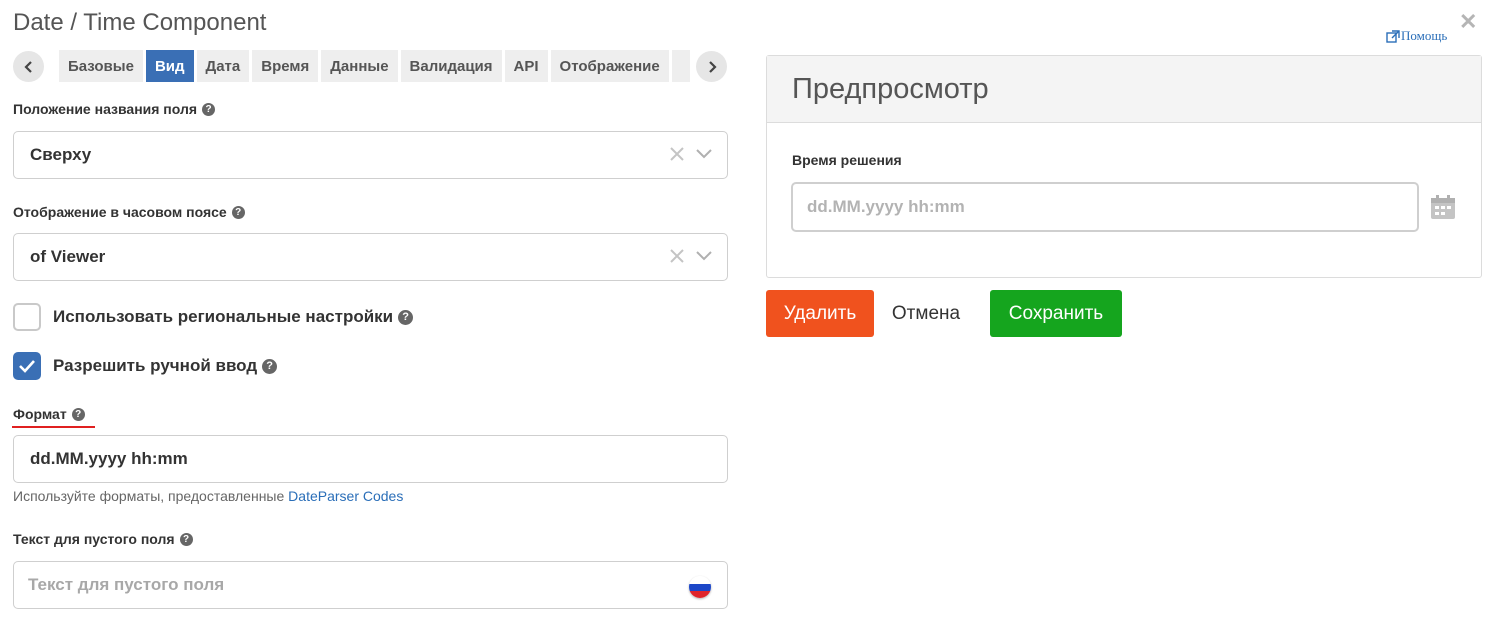 The image size is (1496, 623). Describe the element at coordinates (109, 458) in the screenshot. I see `format-input-value: dd.MM.yyyy hh:mm` at that location.